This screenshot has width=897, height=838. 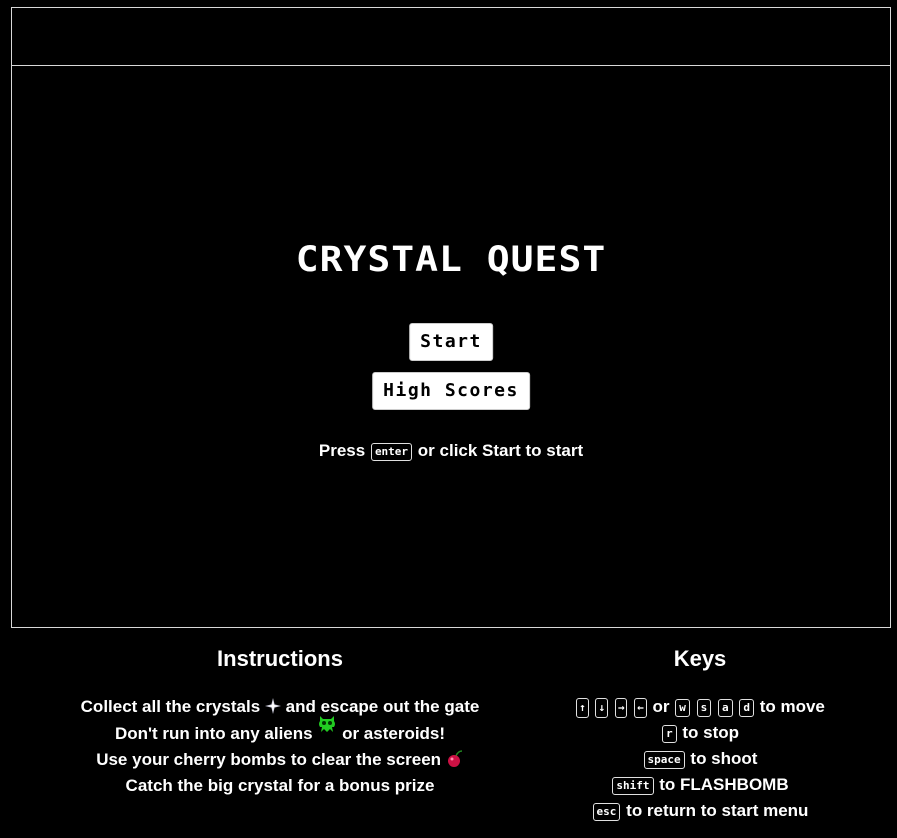 What do you see at coordinates (710, 732) in the screenshot?
I see `stop-label: to stop` at bounding box center [710, 732].